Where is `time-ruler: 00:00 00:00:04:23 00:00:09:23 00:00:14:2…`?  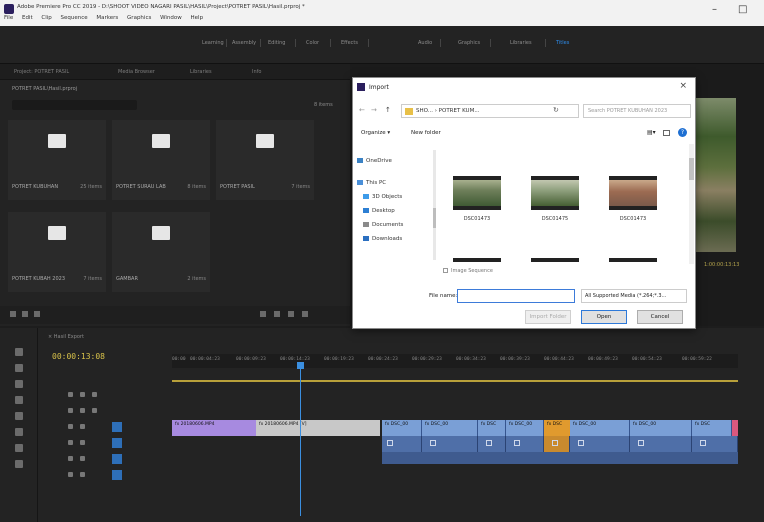 time-ruler: 00:00 00:00:04:23 00:00:09:23 00:00:14:2… is located at coordinates (455, 361).